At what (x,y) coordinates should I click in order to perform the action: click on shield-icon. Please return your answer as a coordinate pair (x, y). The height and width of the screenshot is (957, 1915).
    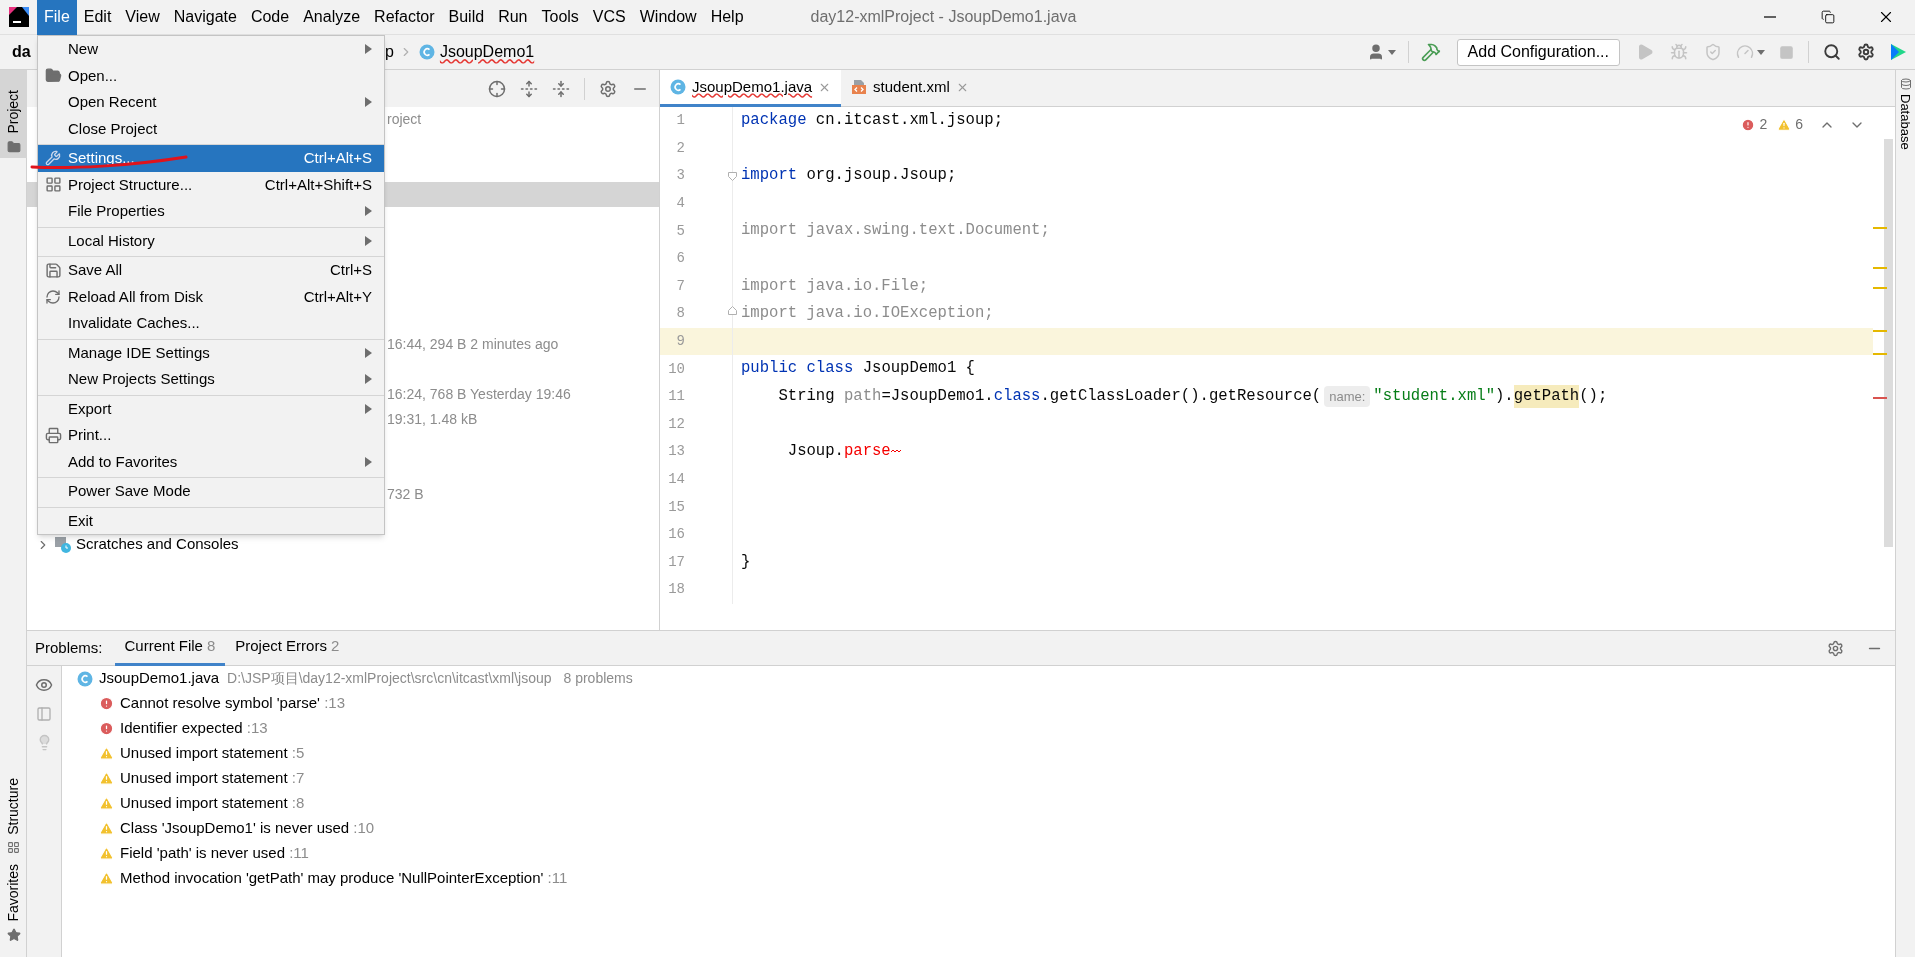
    Looking at the image, I should click on (1713, 52).